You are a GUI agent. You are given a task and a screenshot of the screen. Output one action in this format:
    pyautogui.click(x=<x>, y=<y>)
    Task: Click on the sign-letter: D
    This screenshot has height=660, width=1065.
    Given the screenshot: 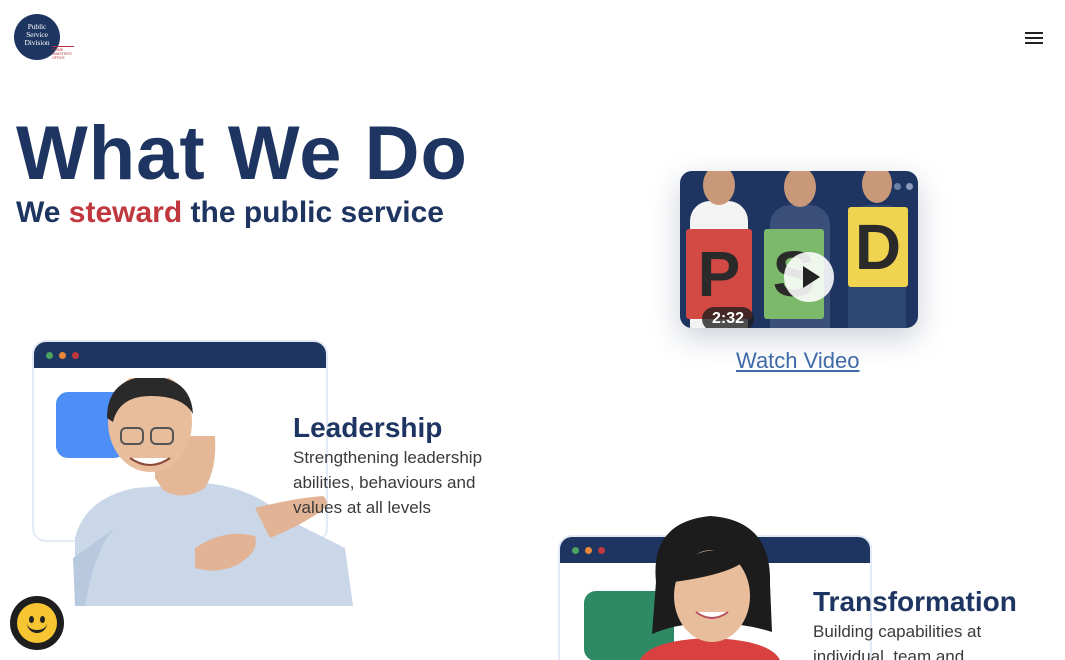 What is the action you would take?
    pyautogui.click(x=878, y=247)
    